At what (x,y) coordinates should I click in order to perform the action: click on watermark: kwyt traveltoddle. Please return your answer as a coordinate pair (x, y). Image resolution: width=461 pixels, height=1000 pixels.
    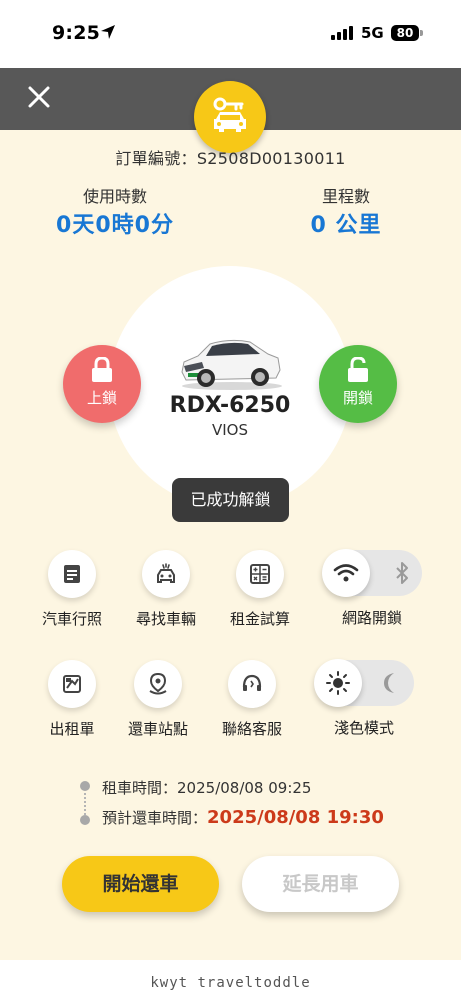
    Looking at the image, I should click on (230, 983).